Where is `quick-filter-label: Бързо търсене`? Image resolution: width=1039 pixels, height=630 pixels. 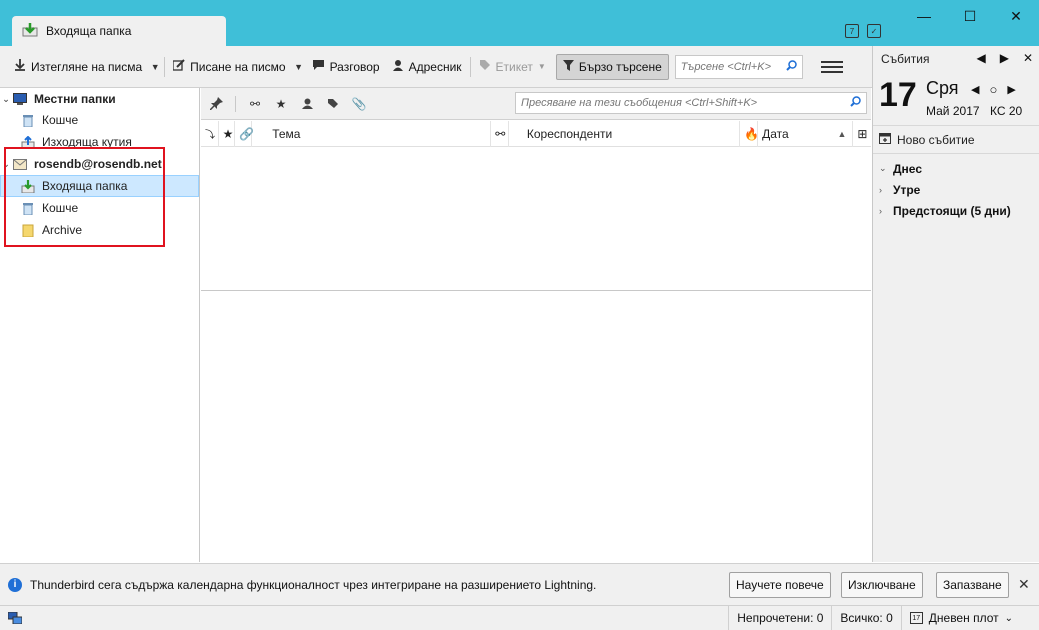 quick-filter-label: Бързо търсене is located at coordinates (620, 66).